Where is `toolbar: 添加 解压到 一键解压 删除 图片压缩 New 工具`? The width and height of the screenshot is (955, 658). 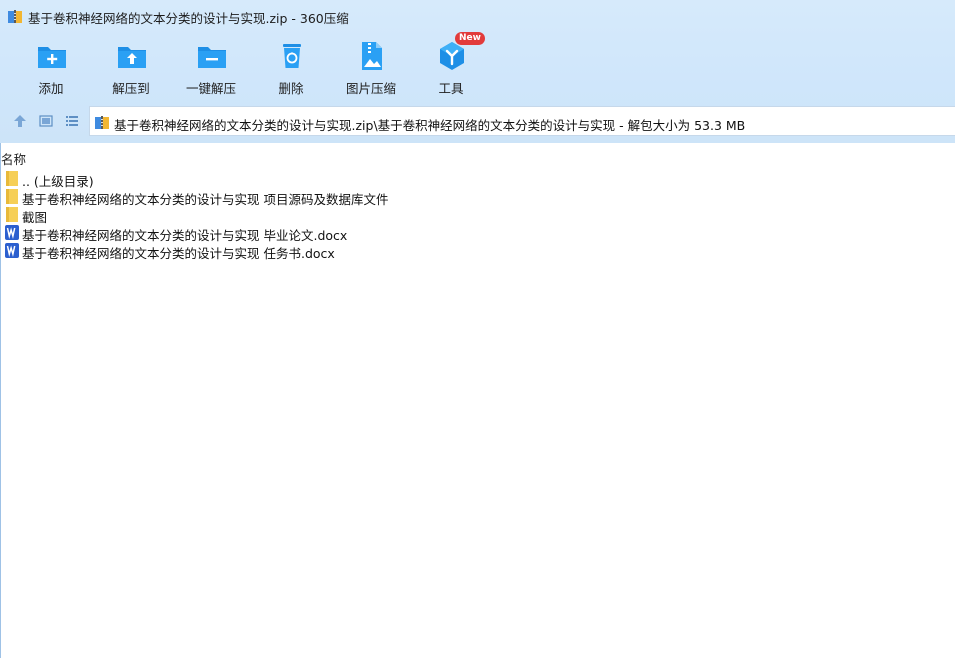 toolbar: 添加 解压到 一键解压 删除 图片压缩 New 工具 is located at coordinates (477, 66).